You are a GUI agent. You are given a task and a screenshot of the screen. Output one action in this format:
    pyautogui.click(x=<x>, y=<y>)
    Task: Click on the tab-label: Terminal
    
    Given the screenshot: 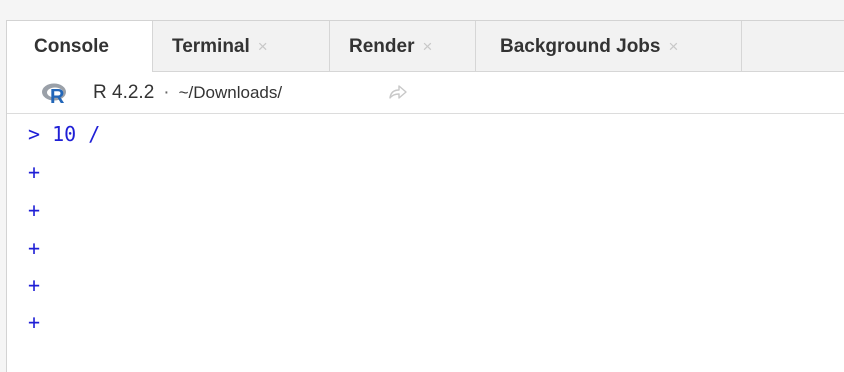 What is the action you would take?
    pyautogui.click(x=211, y=46)
    